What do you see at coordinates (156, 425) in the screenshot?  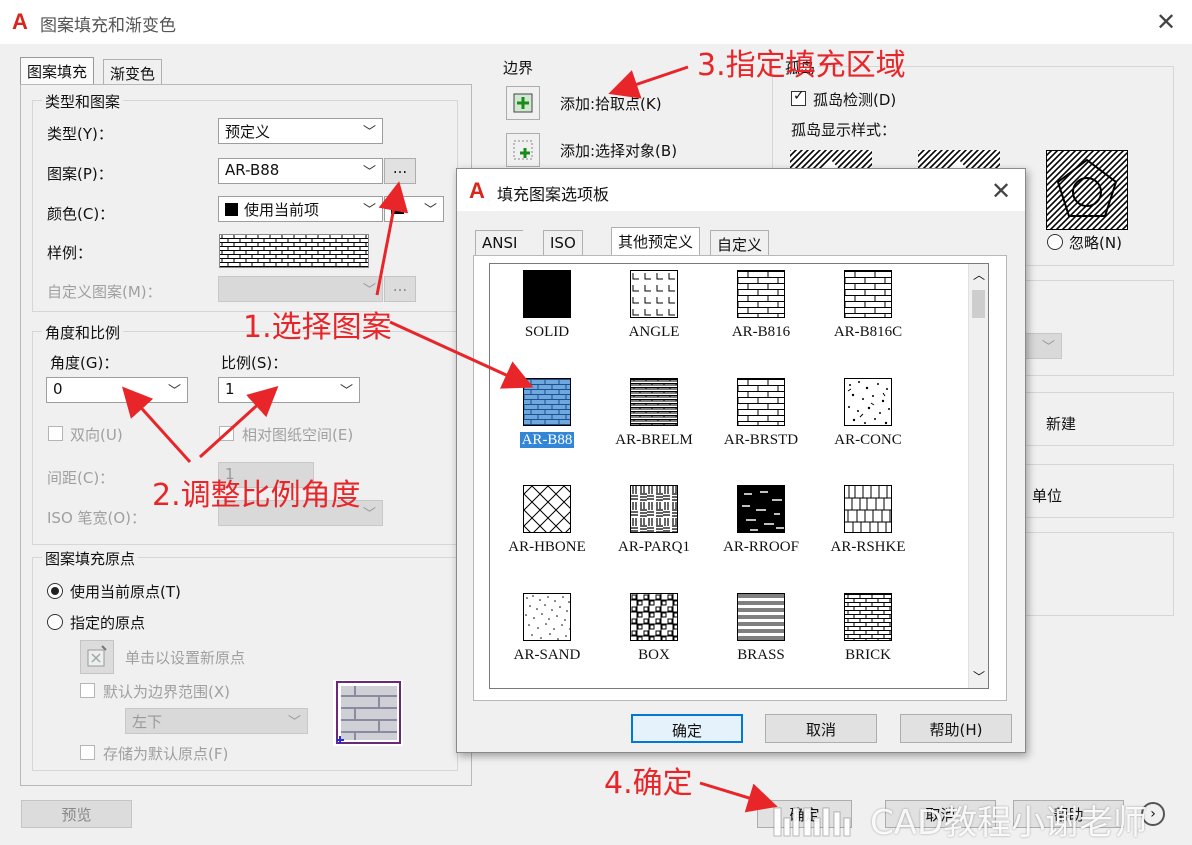 I see `arrow-to-angle` at bounding box center [156, 425].